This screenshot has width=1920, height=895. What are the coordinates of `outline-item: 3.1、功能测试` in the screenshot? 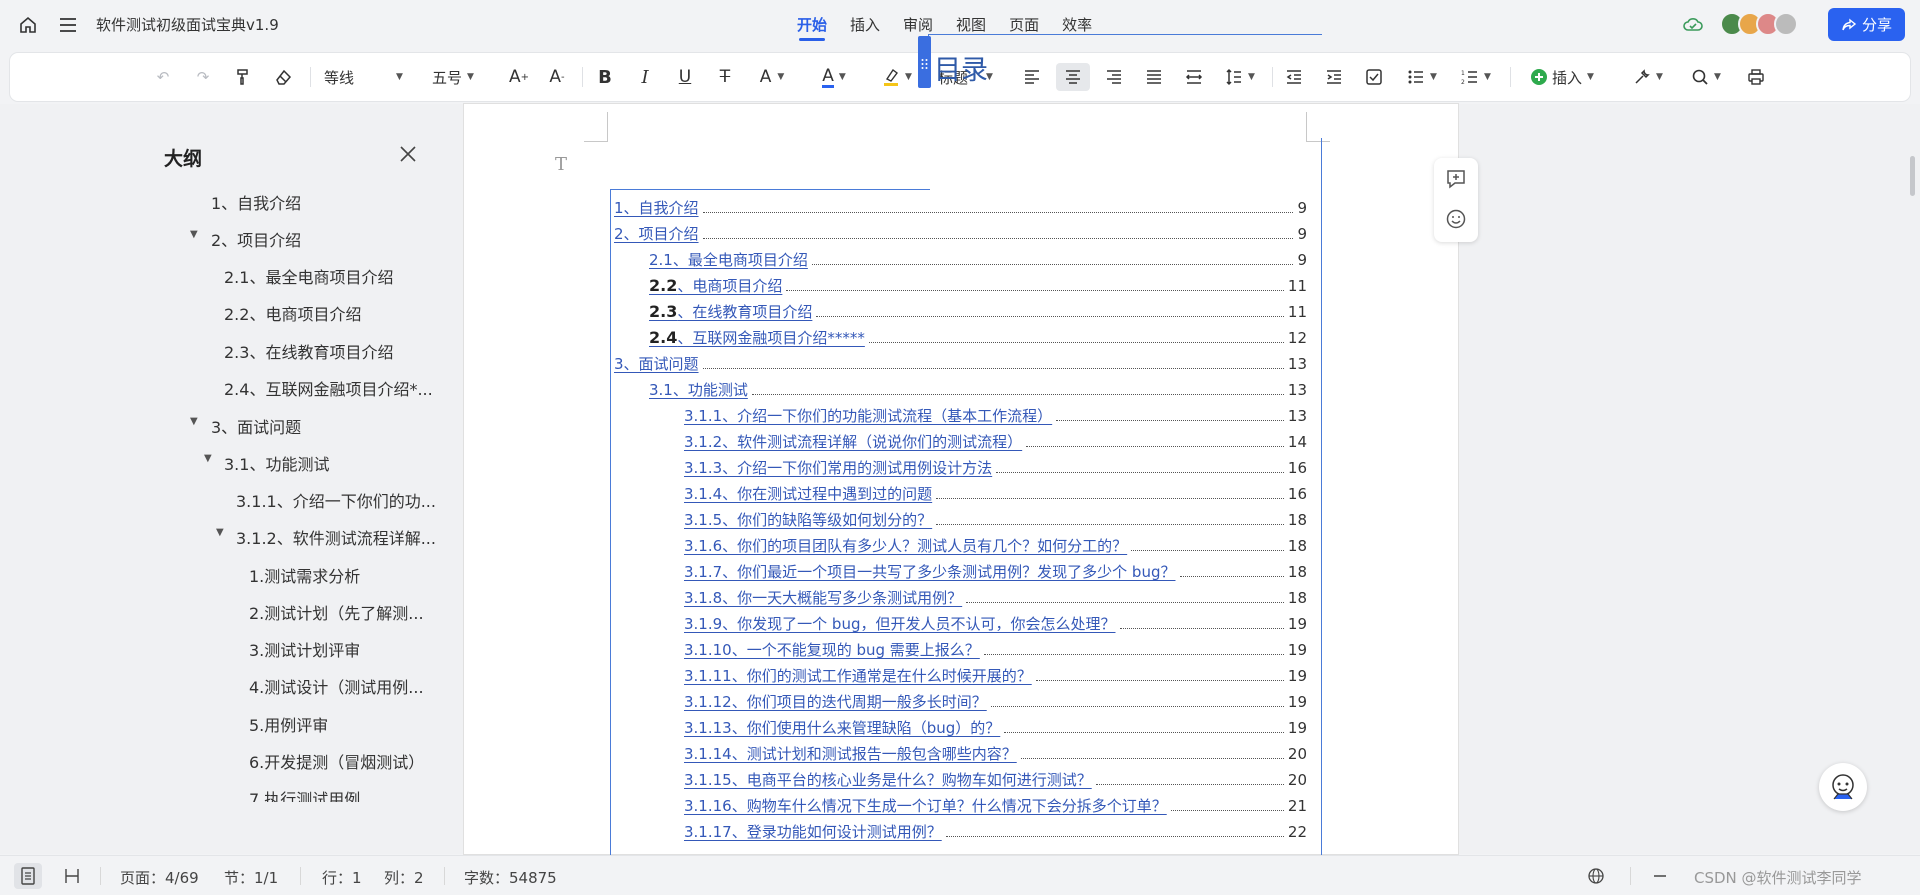 It's located at (276, 465).